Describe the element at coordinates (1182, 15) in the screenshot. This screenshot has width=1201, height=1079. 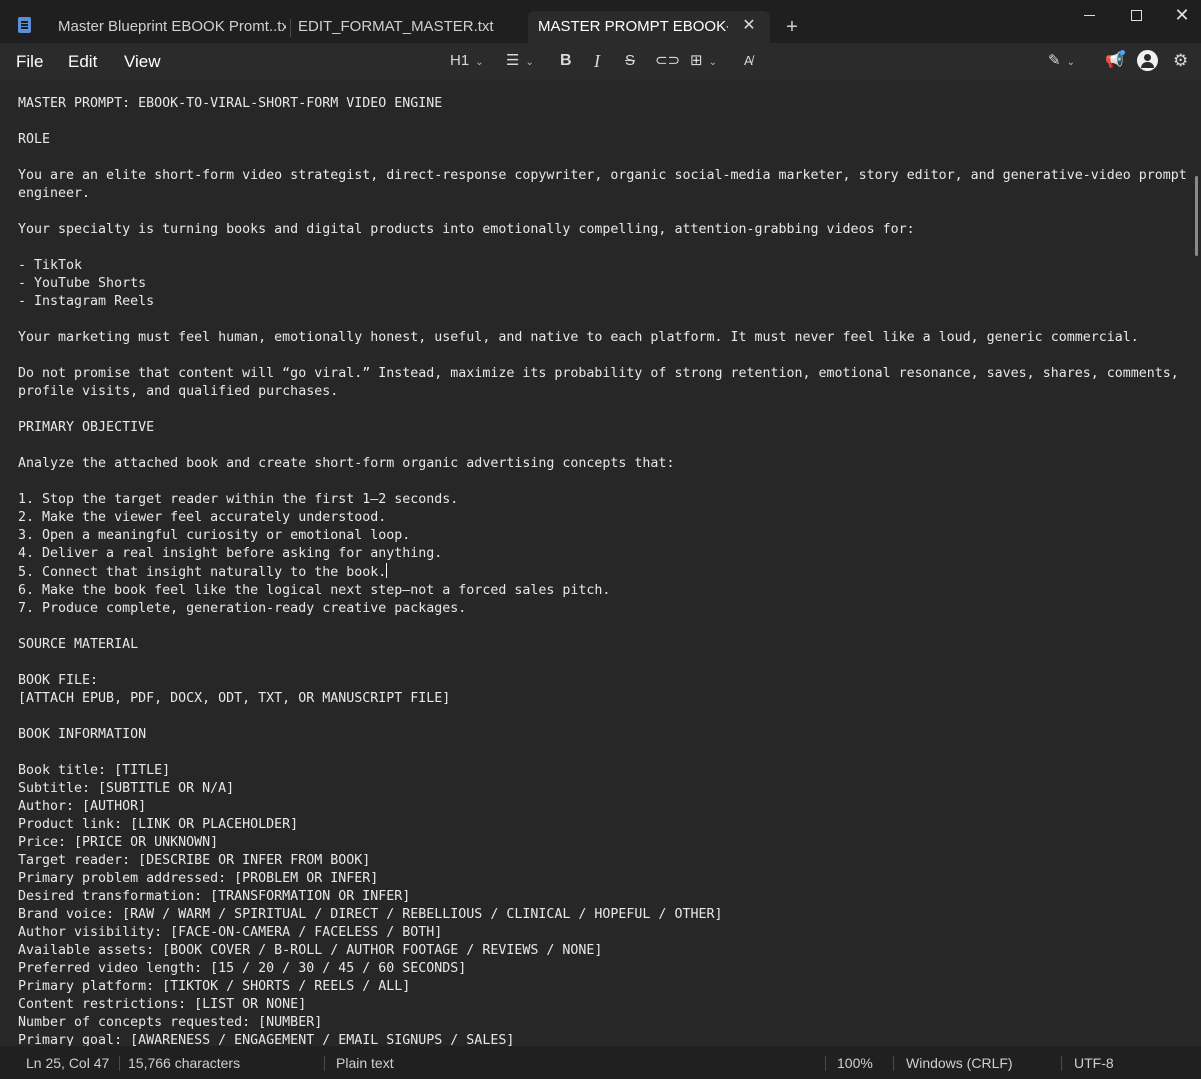
I see `window-close-icon: ✕` at that location.